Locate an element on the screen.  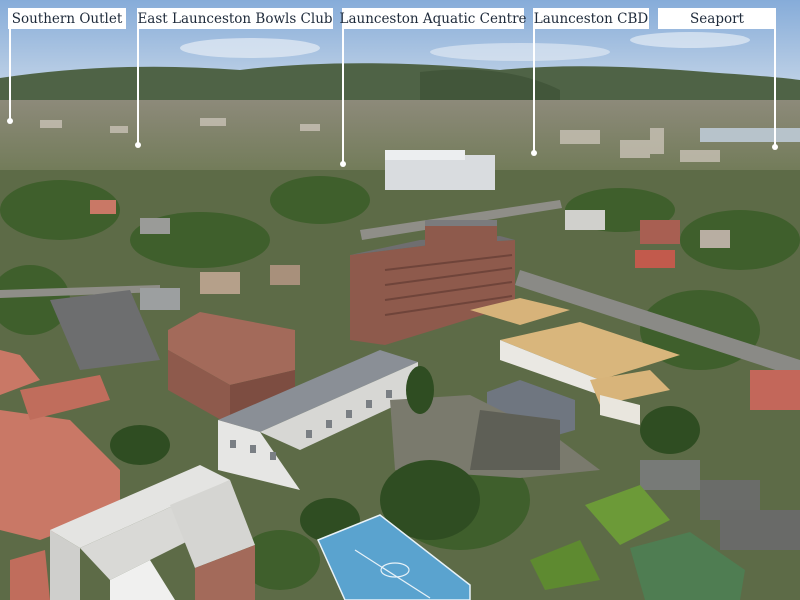
pin-east-launceston-bowls-club is located at coordinates (138, 88).